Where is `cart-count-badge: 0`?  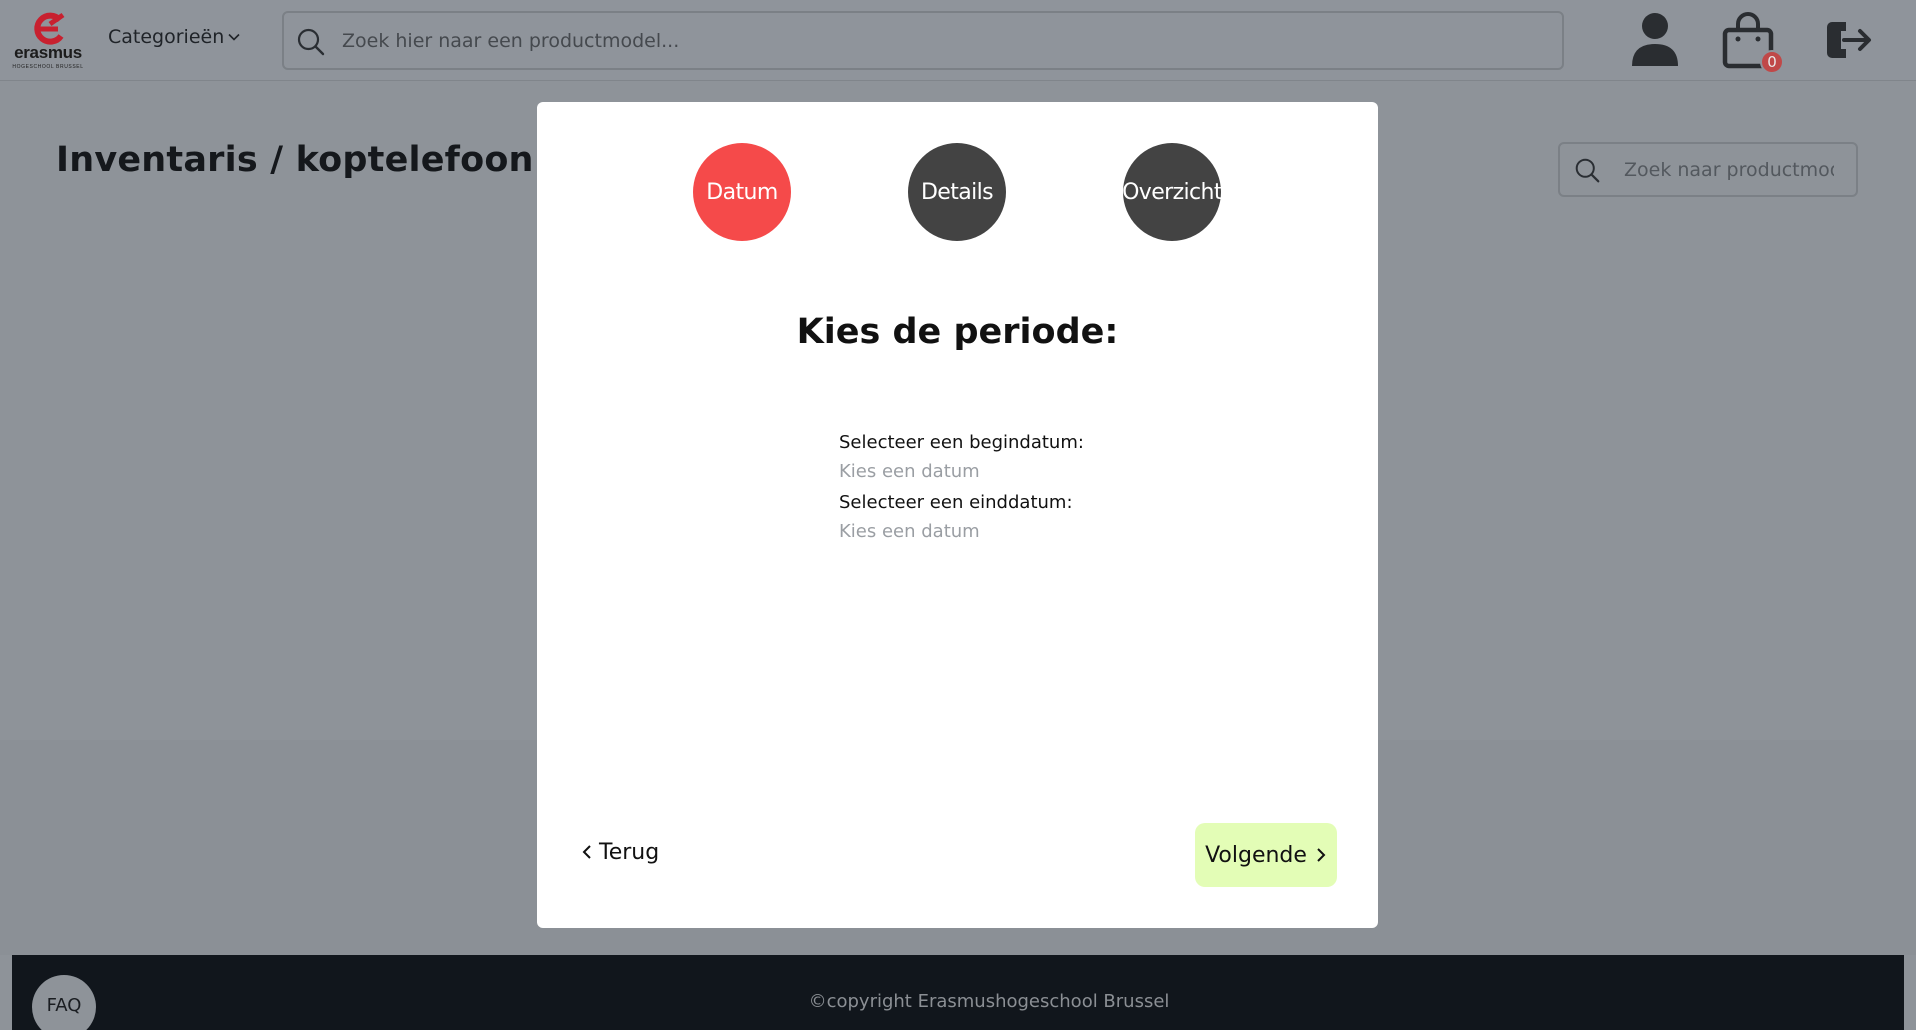 cart-count-badge: 0 is located at coordinates (1772, 62).